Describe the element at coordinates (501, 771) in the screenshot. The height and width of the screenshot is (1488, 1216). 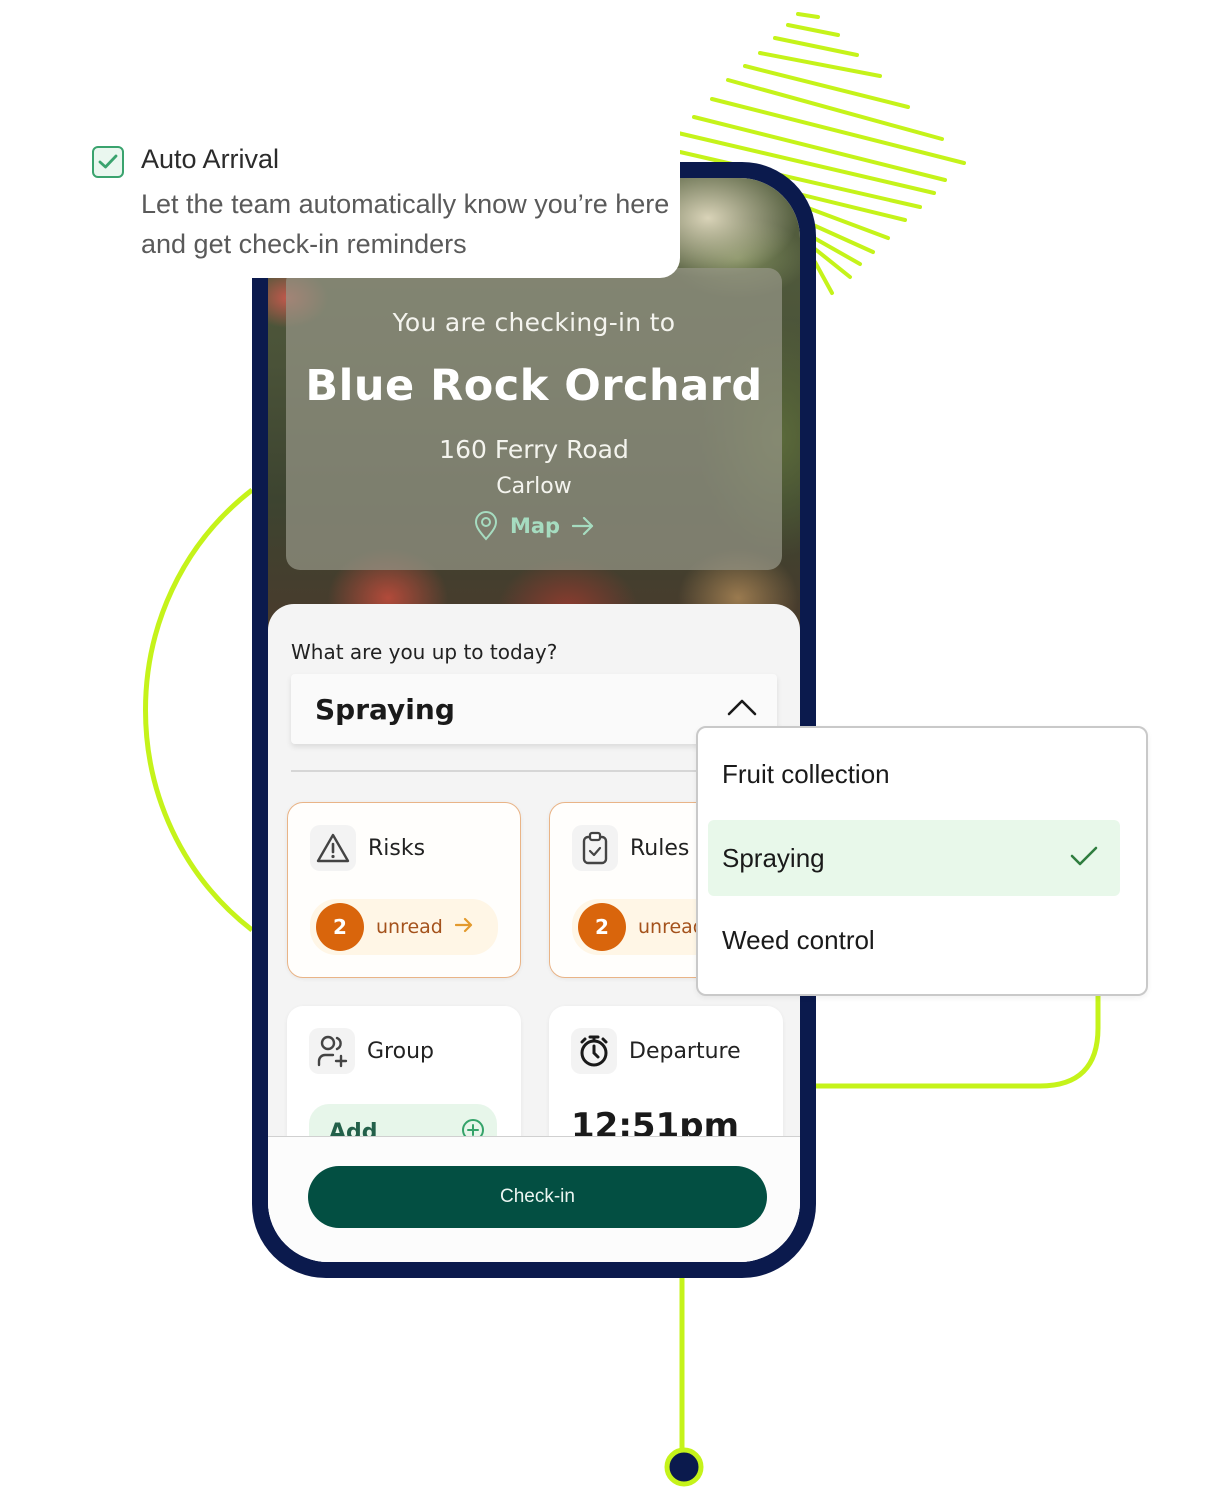
I see `section-divider` at that location.